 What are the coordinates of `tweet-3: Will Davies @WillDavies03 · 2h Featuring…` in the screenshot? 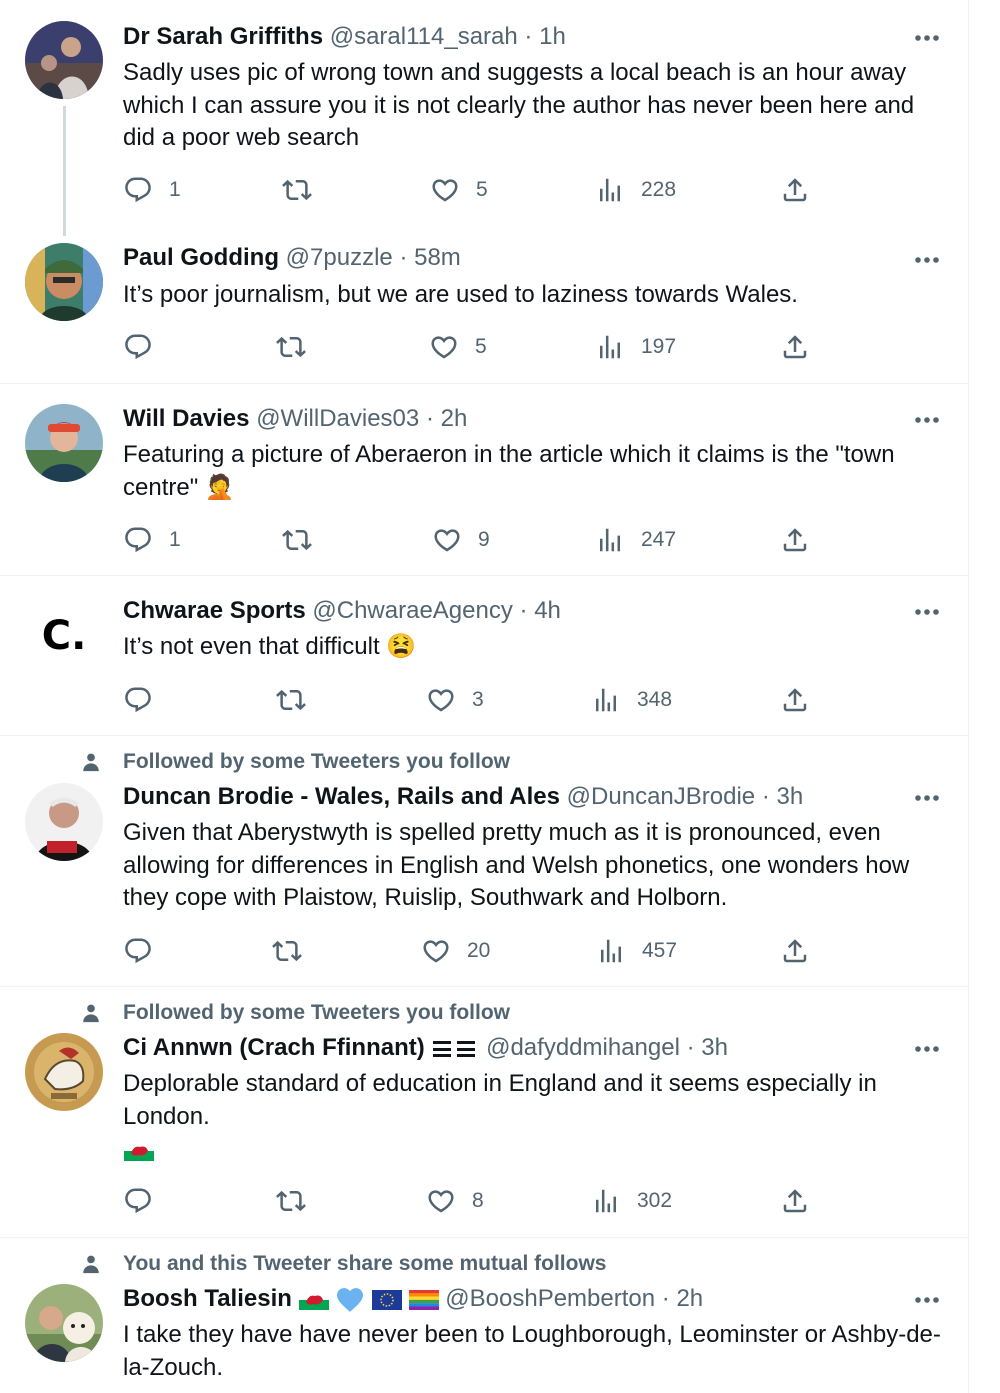 It's located at (484, 480).